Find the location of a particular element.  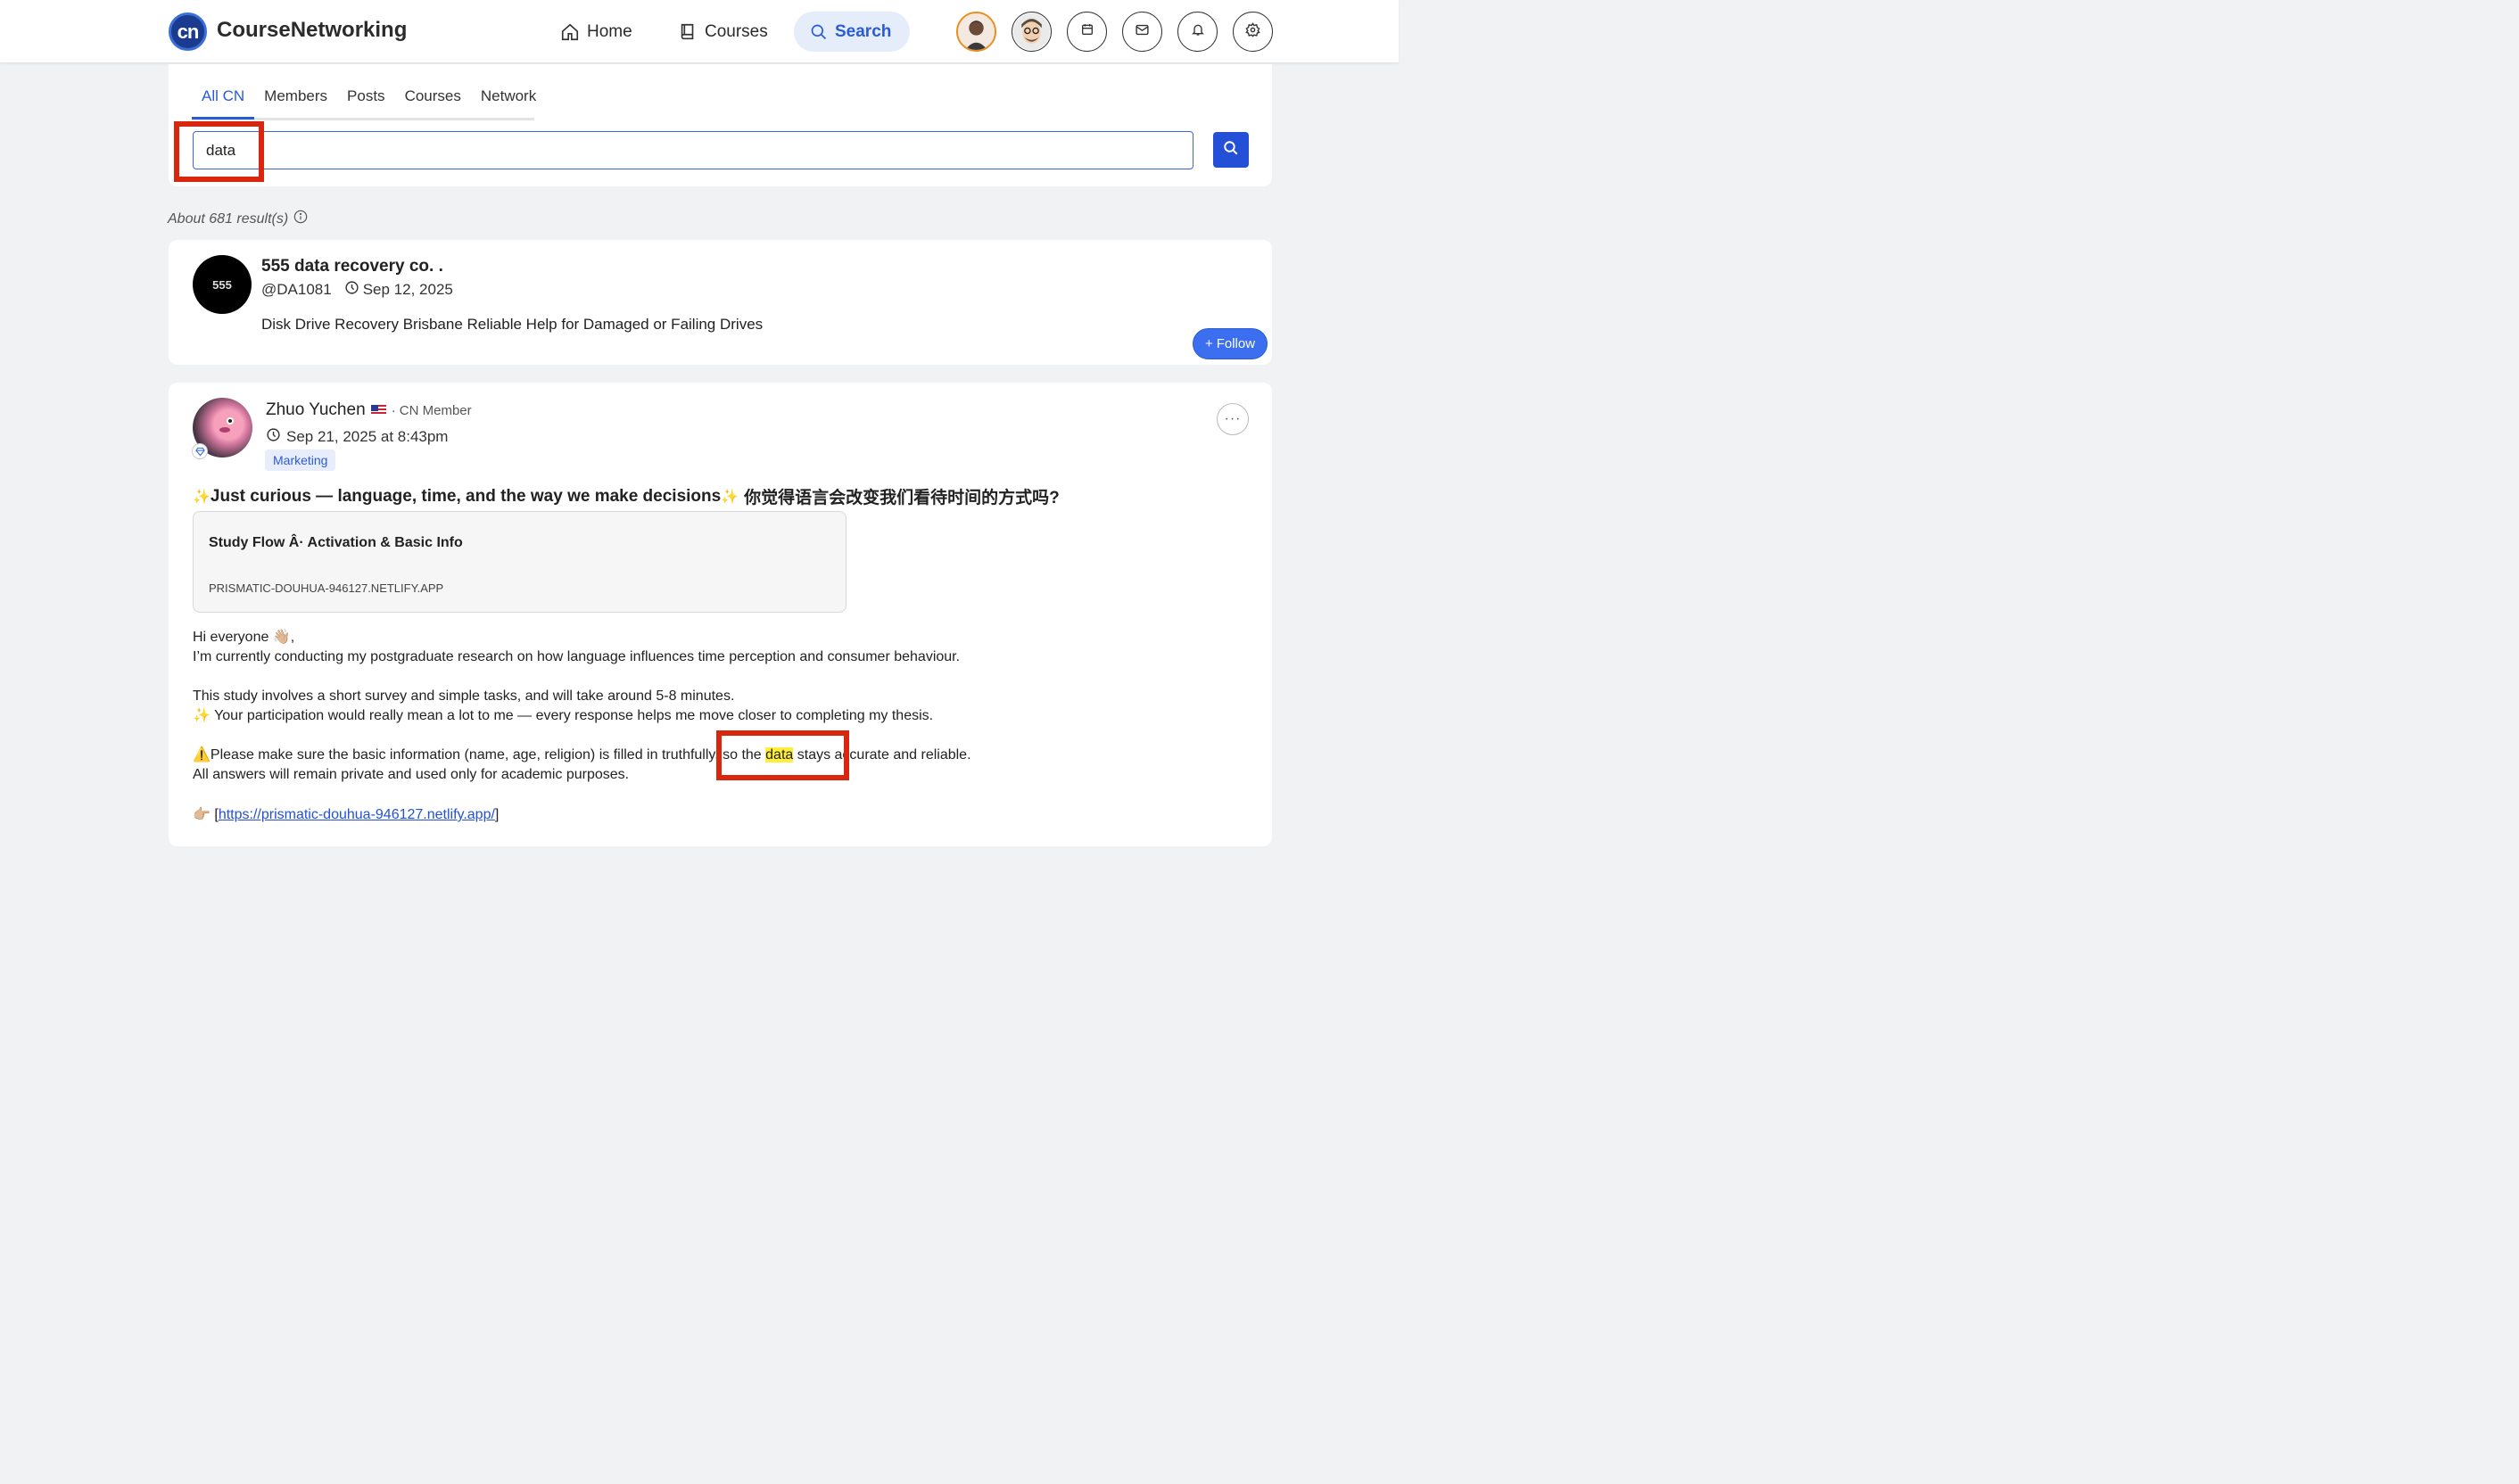

tab-all-cn: All CN is located at coordinates (223, 103).